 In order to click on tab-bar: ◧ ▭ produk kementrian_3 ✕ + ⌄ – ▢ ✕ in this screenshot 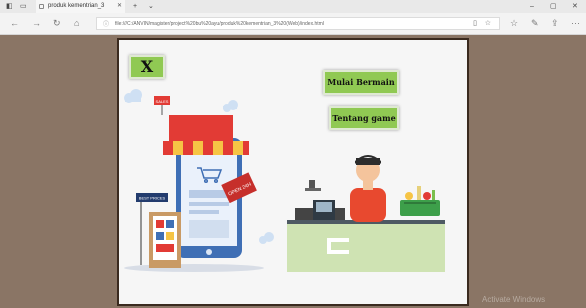, I will do `click(293, 6)`.